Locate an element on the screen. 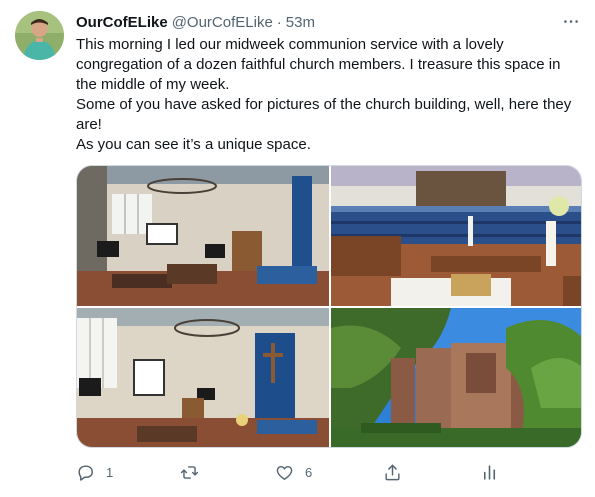 The image size is (595, 497). retweet-button is located at coordinates (195, 472).